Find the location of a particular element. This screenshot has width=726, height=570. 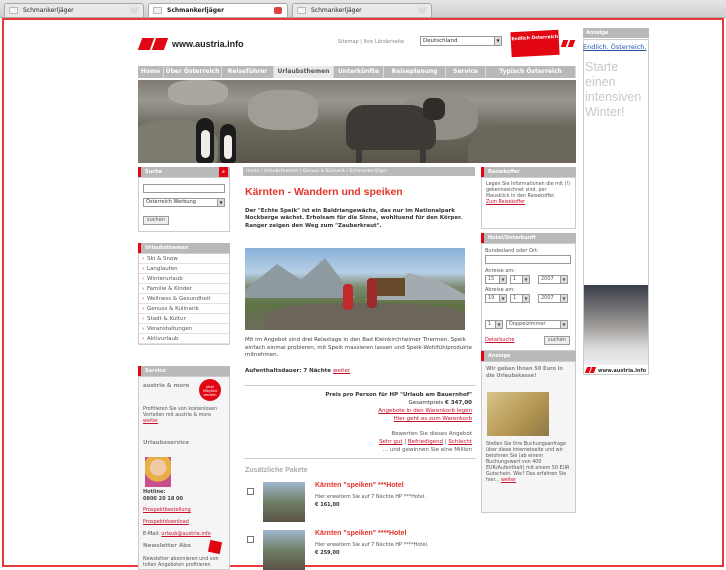

arrival-year: 2007 is located at coordinates (547, 279).